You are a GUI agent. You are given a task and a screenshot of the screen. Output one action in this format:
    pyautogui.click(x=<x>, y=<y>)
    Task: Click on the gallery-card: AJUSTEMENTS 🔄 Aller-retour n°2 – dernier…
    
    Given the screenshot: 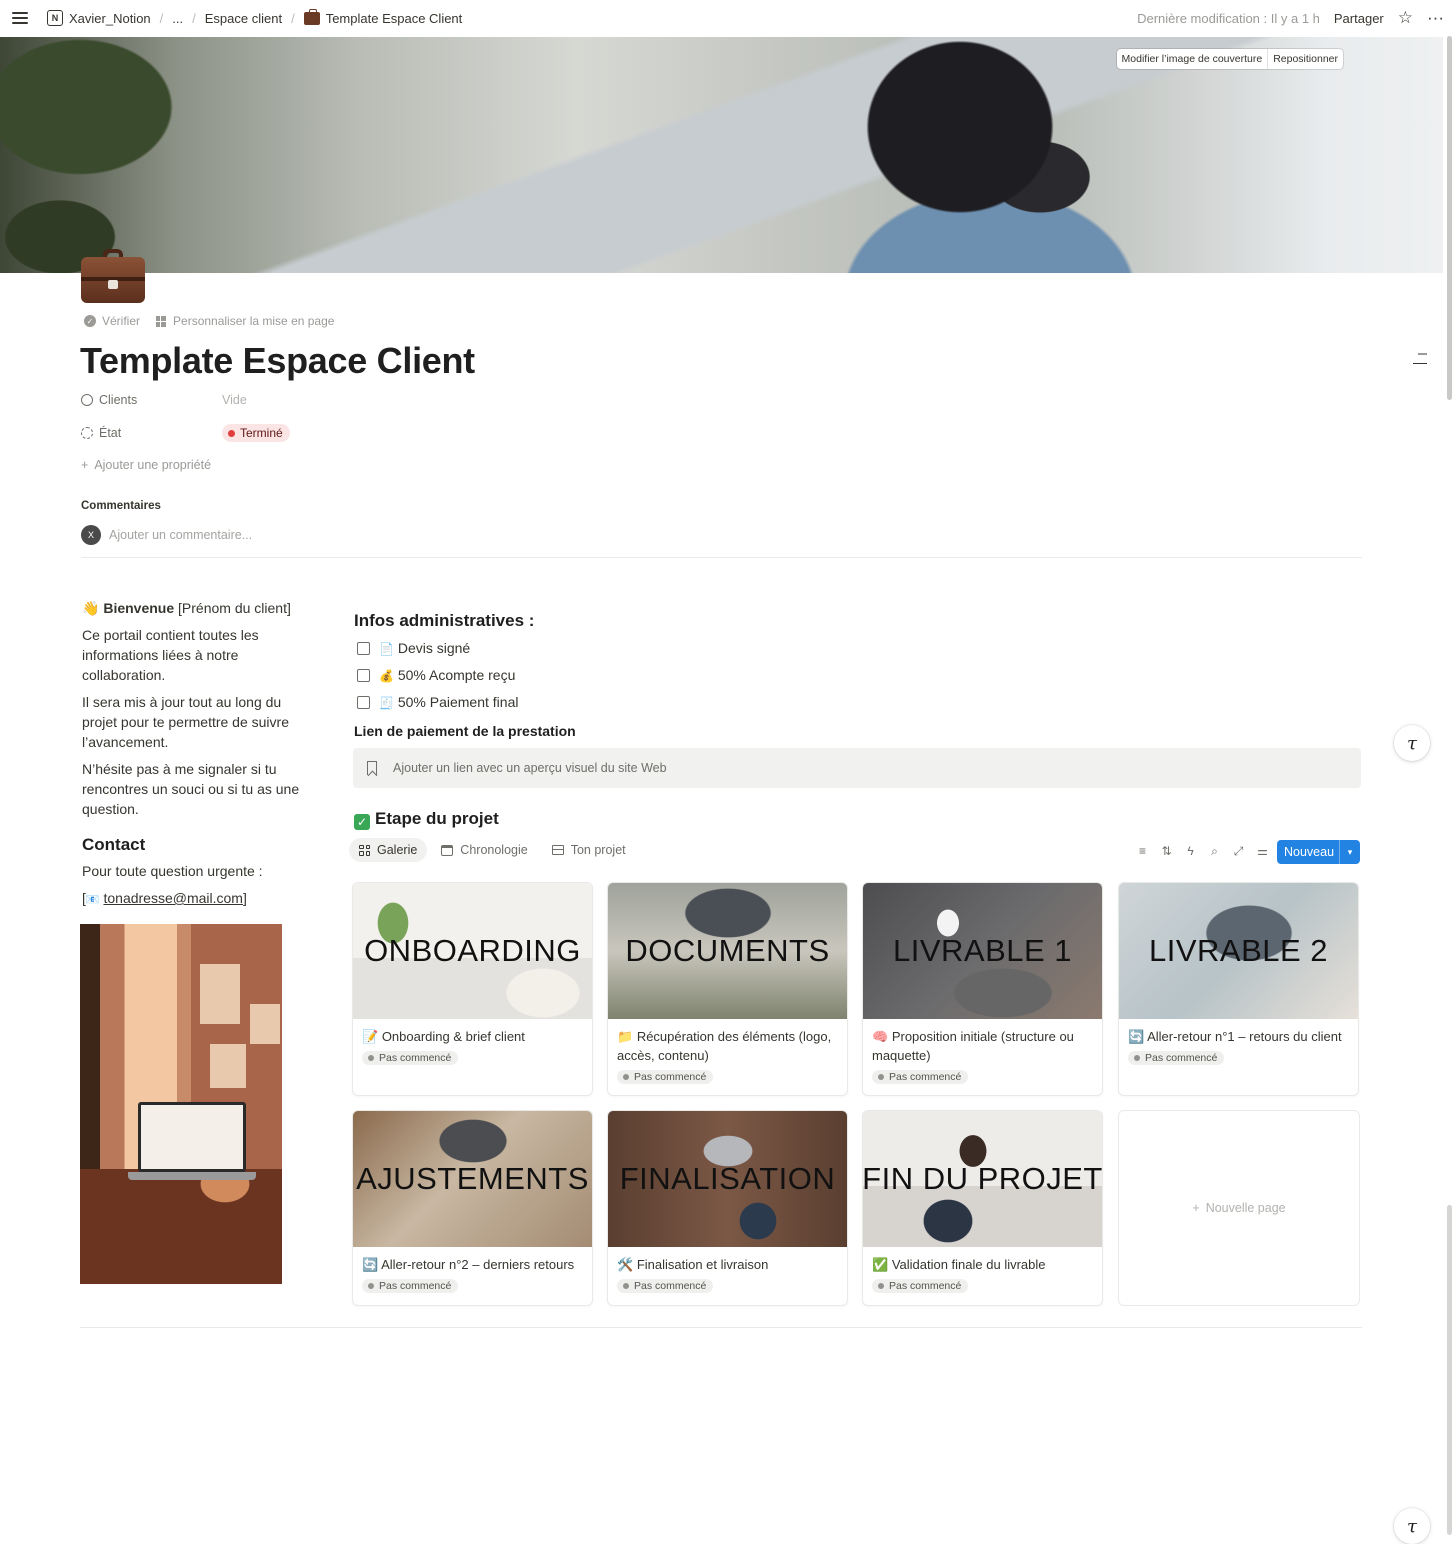 What is the action you would take?
    pyautogui.click(x=472, y=1208)
    